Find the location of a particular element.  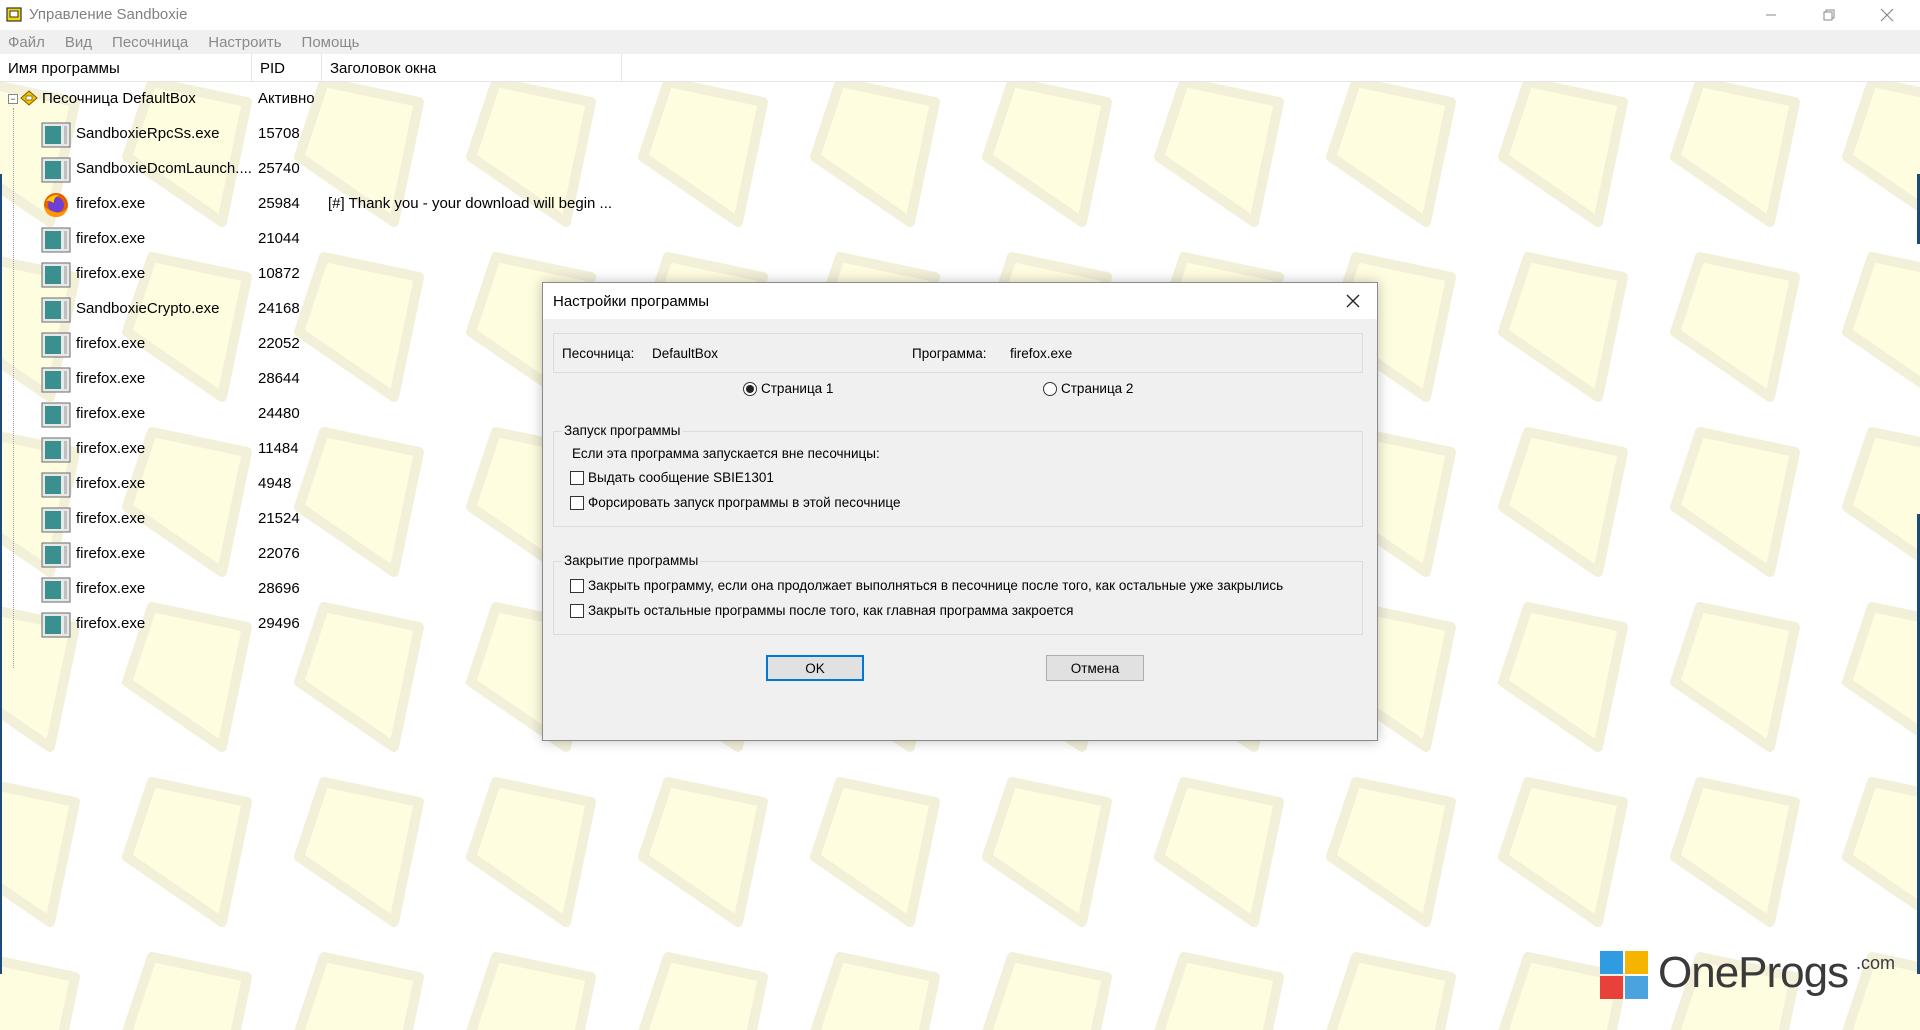

process-pid: 21524 is located at coordinates (279, 518).